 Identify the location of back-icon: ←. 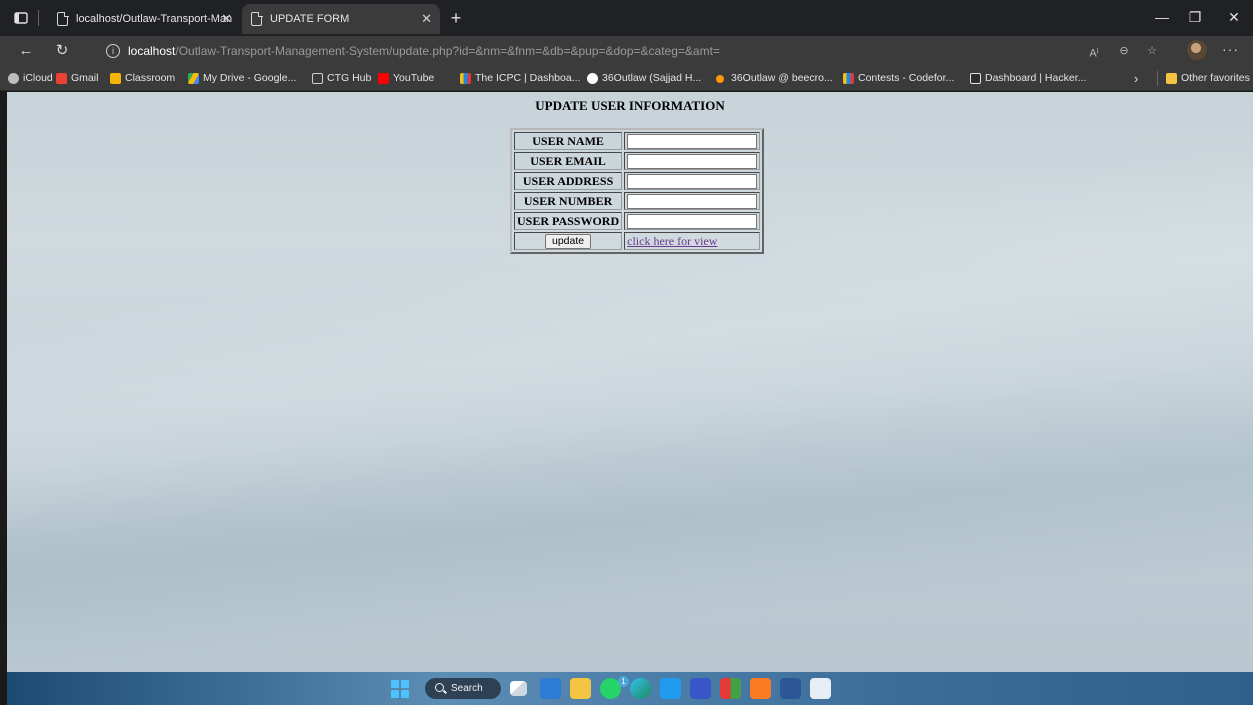
(26, 51).